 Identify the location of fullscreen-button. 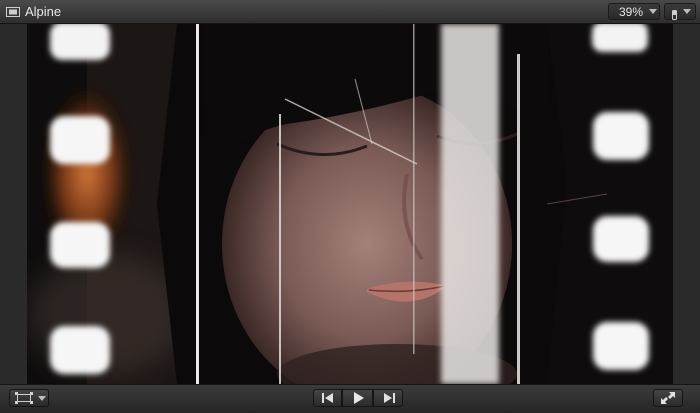
(668, 398).